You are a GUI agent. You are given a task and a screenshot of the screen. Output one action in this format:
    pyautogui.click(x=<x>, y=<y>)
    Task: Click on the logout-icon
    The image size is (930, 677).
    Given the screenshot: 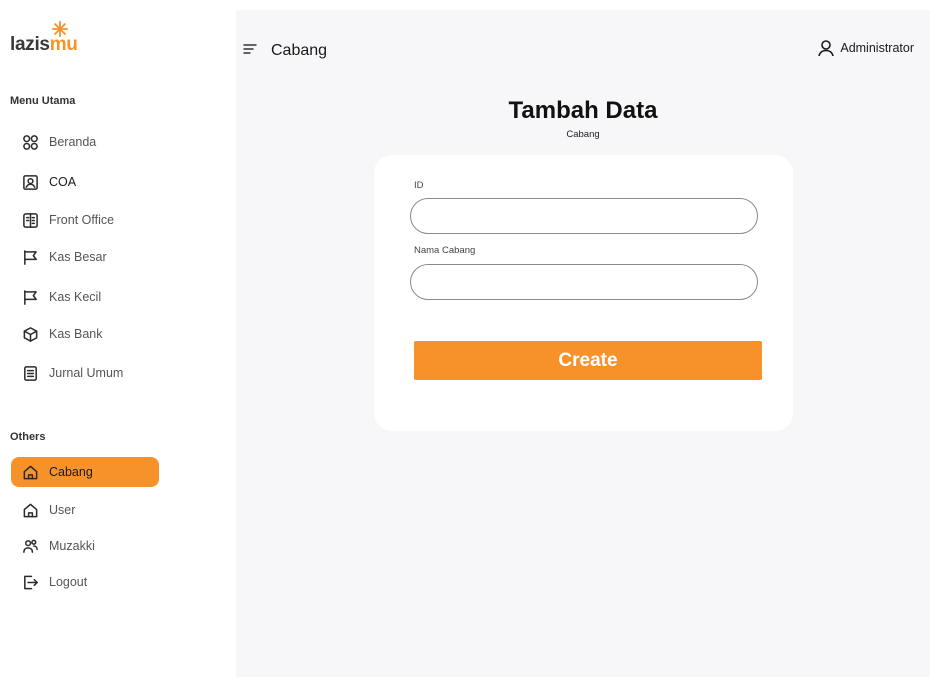 What is the action you would take?
    pyautogui.click(x=30, y=582)
    